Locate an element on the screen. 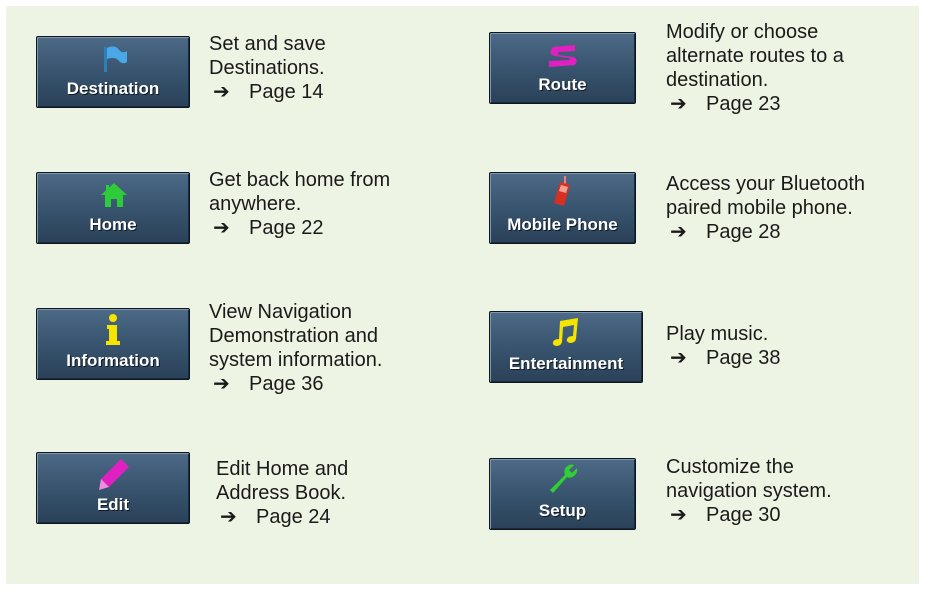 The image size is (925, 592). page-reference: ➔ Page 24 is located at coordinates (275, 517).